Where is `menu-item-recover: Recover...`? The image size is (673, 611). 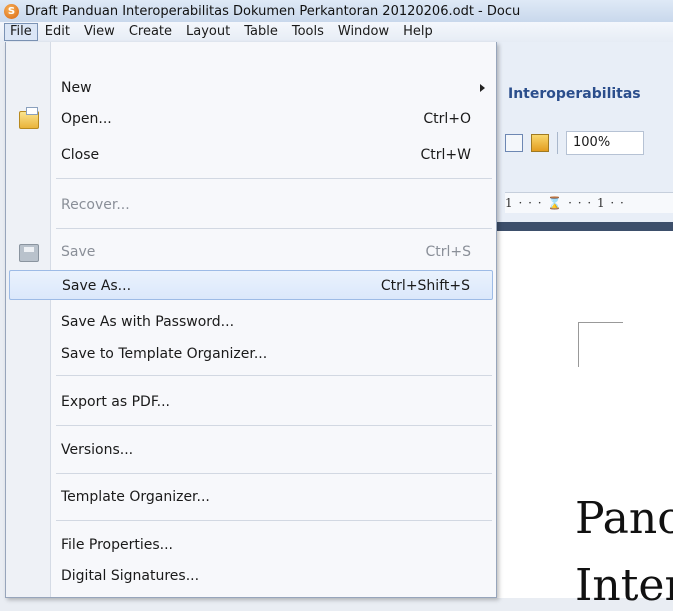 menu-item-recover: Recover... is located at coordinates (251, 205).